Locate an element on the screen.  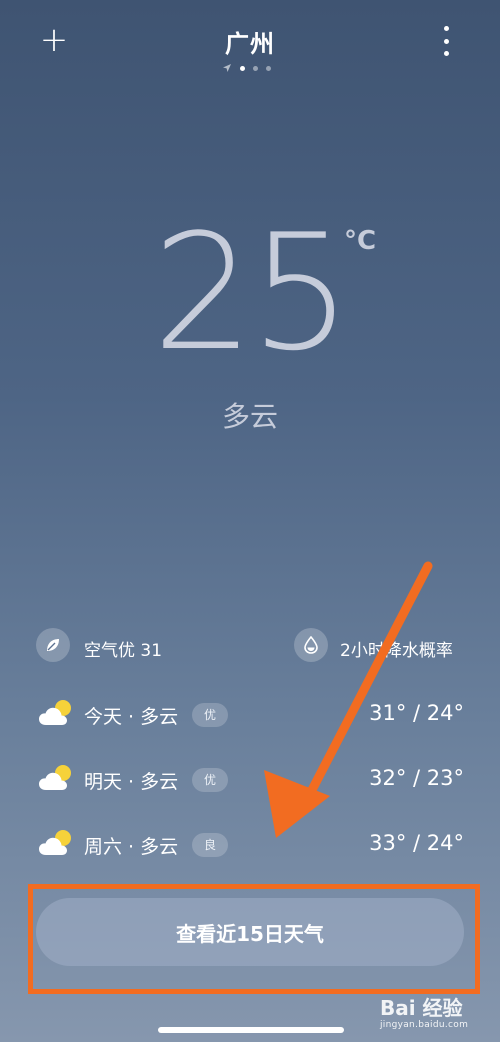
home-indicator is located at coordinates (251, 1030).